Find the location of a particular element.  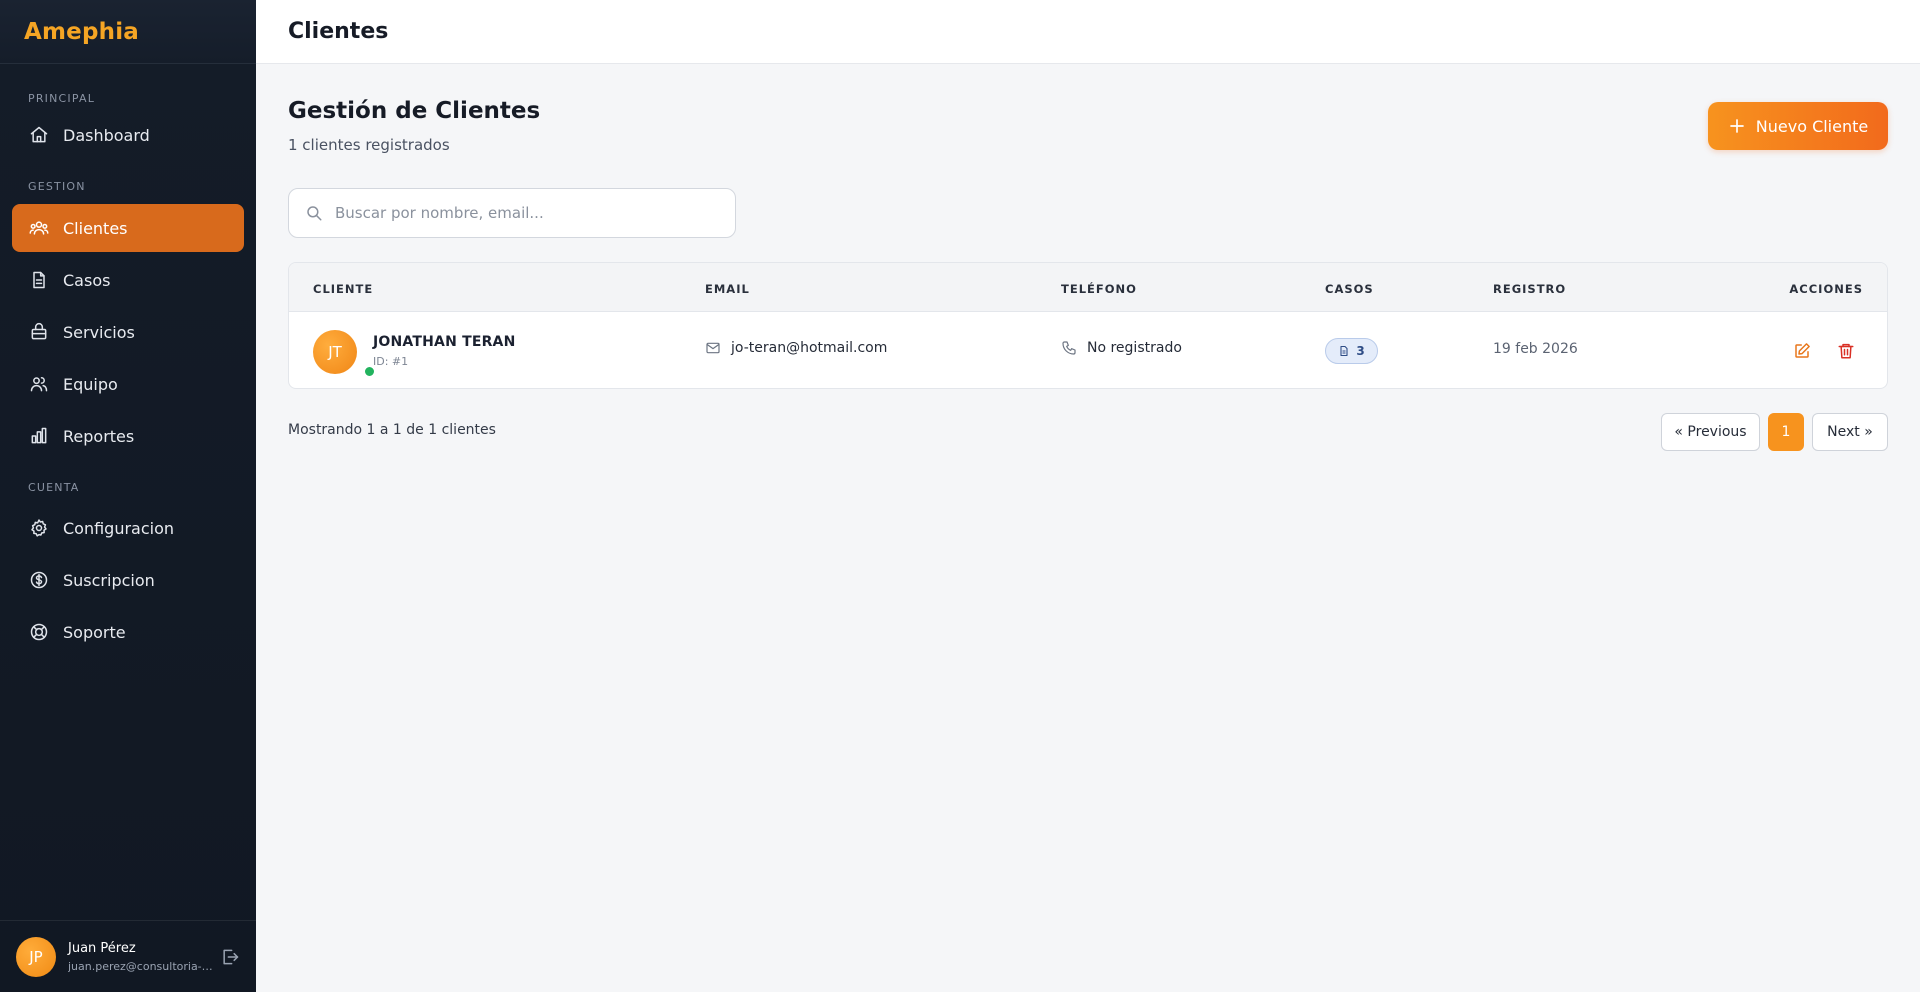

sidebar-item-equipo: Equipo is located at coordinates (128, 384).